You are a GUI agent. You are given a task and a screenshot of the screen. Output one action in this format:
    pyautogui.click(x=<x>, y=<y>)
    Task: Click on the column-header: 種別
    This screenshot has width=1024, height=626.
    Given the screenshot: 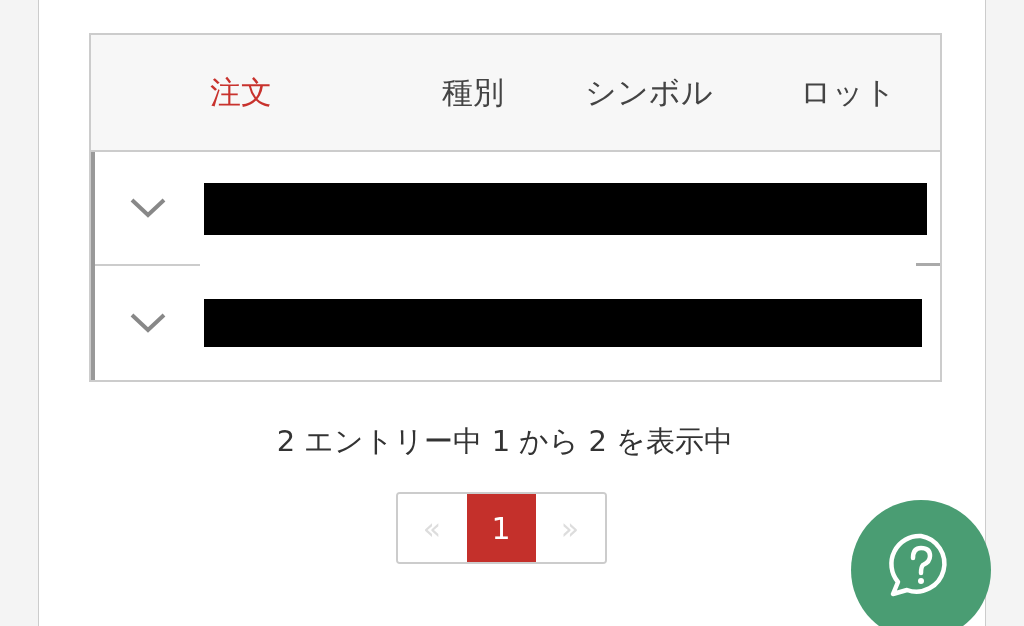 What is the action you would take?
    pyautogui.click(x=513, y=92)
    